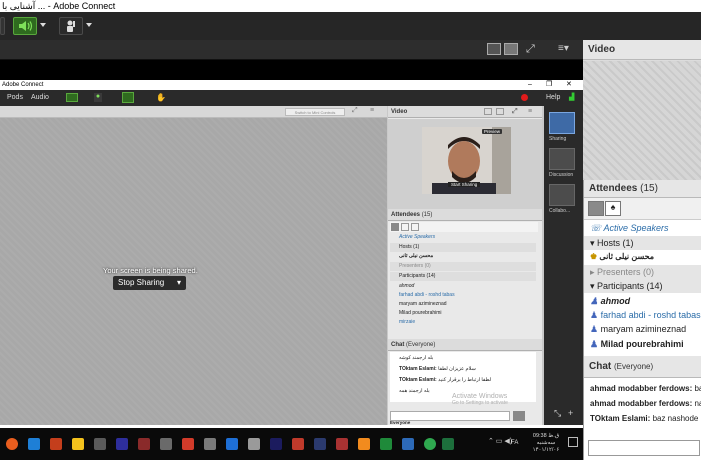 This screenshot has width=701, height=460. I want to click on inner-window-title: Adobe Connect, so click(23, 85).